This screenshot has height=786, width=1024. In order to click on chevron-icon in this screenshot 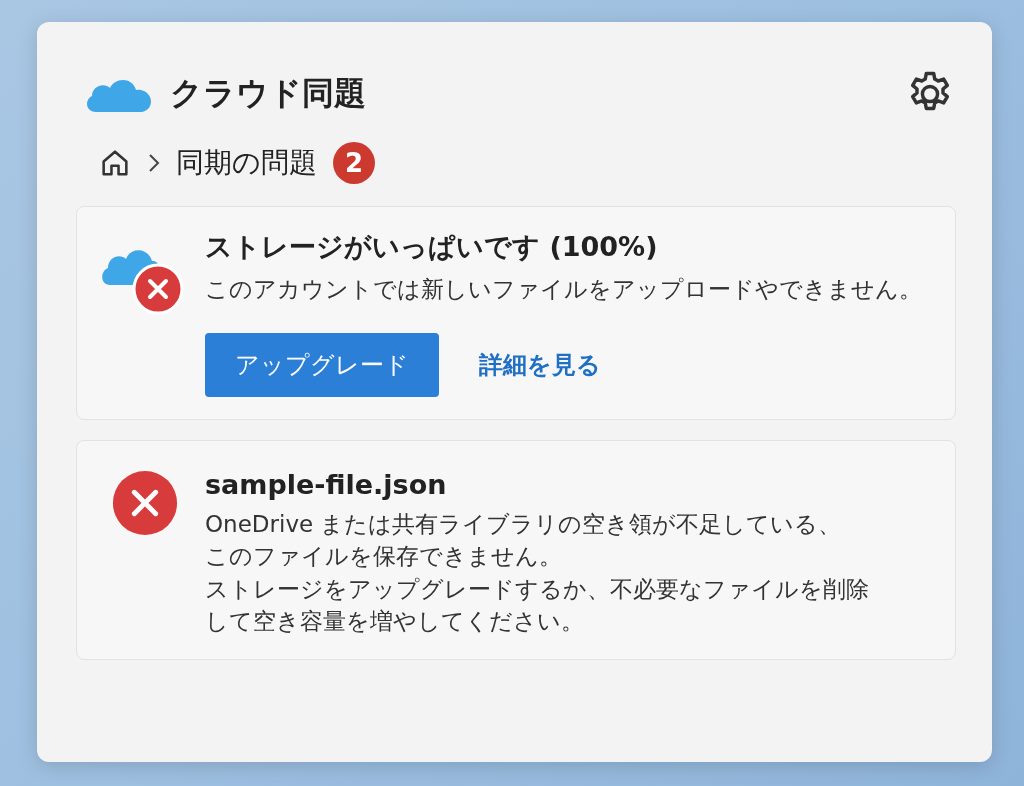, I will do `click(154, 163)`.